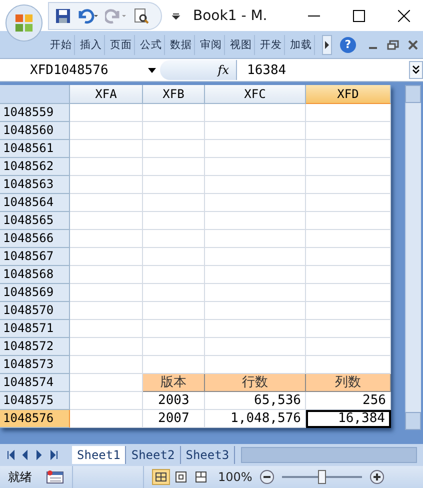  What do you see at coordinates (35, 221) in the screenshot?
I see `row-header: 1048565` at bounding box center [35, 221].